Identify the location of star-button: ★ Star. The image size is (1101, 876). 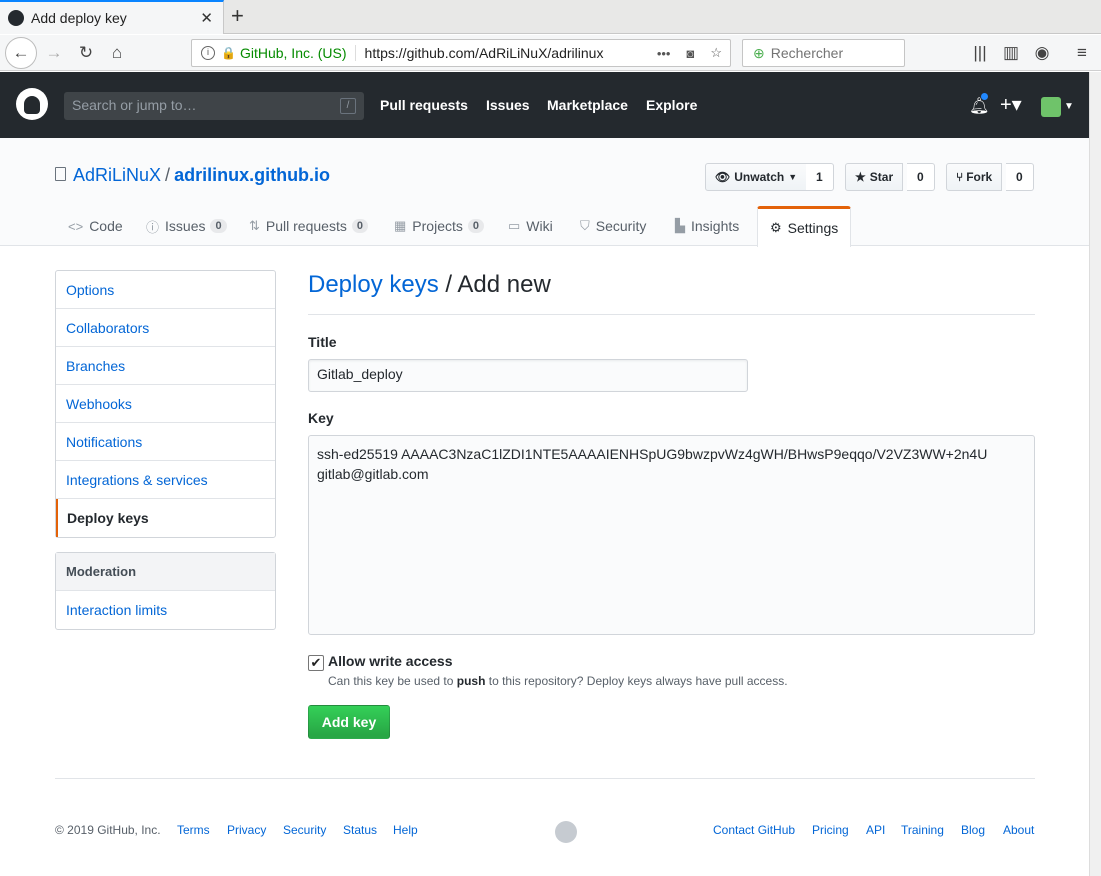
(874, 177).